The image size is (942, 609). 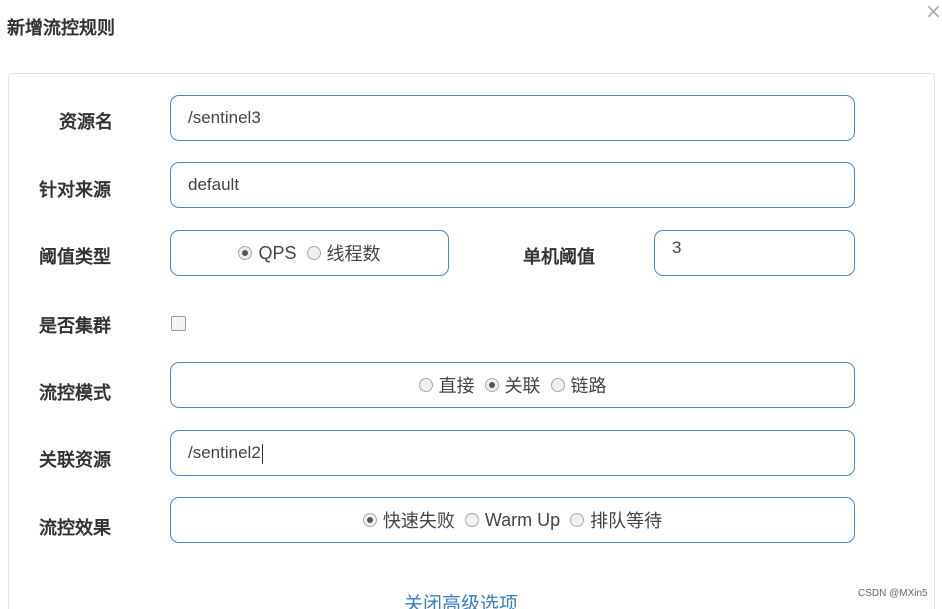 I want to click on strategy-option-chain: 链路, so click(x=578, y=385).